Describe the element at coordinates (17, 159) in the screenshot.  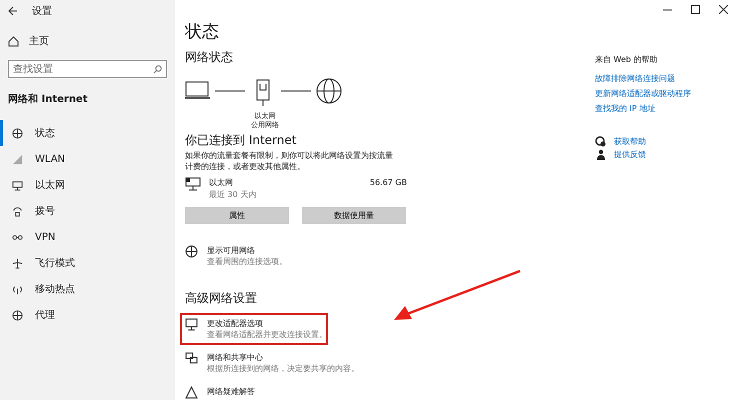
I see `wifi-icon` at that location.